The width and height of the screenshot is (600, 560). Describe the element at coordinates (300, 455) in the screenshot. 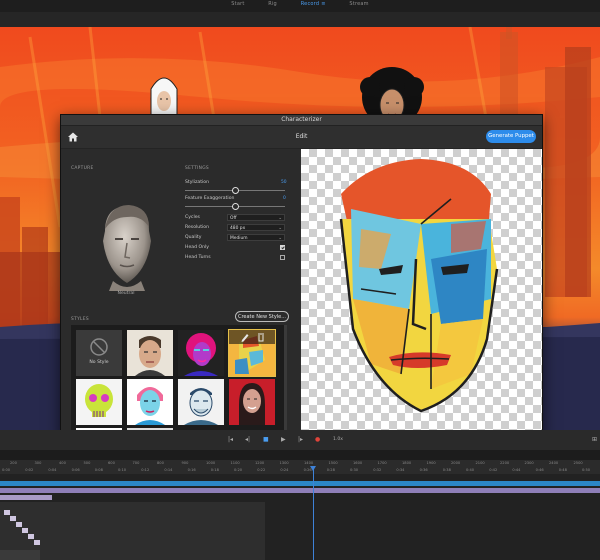

I see `timeline-header` at that location.